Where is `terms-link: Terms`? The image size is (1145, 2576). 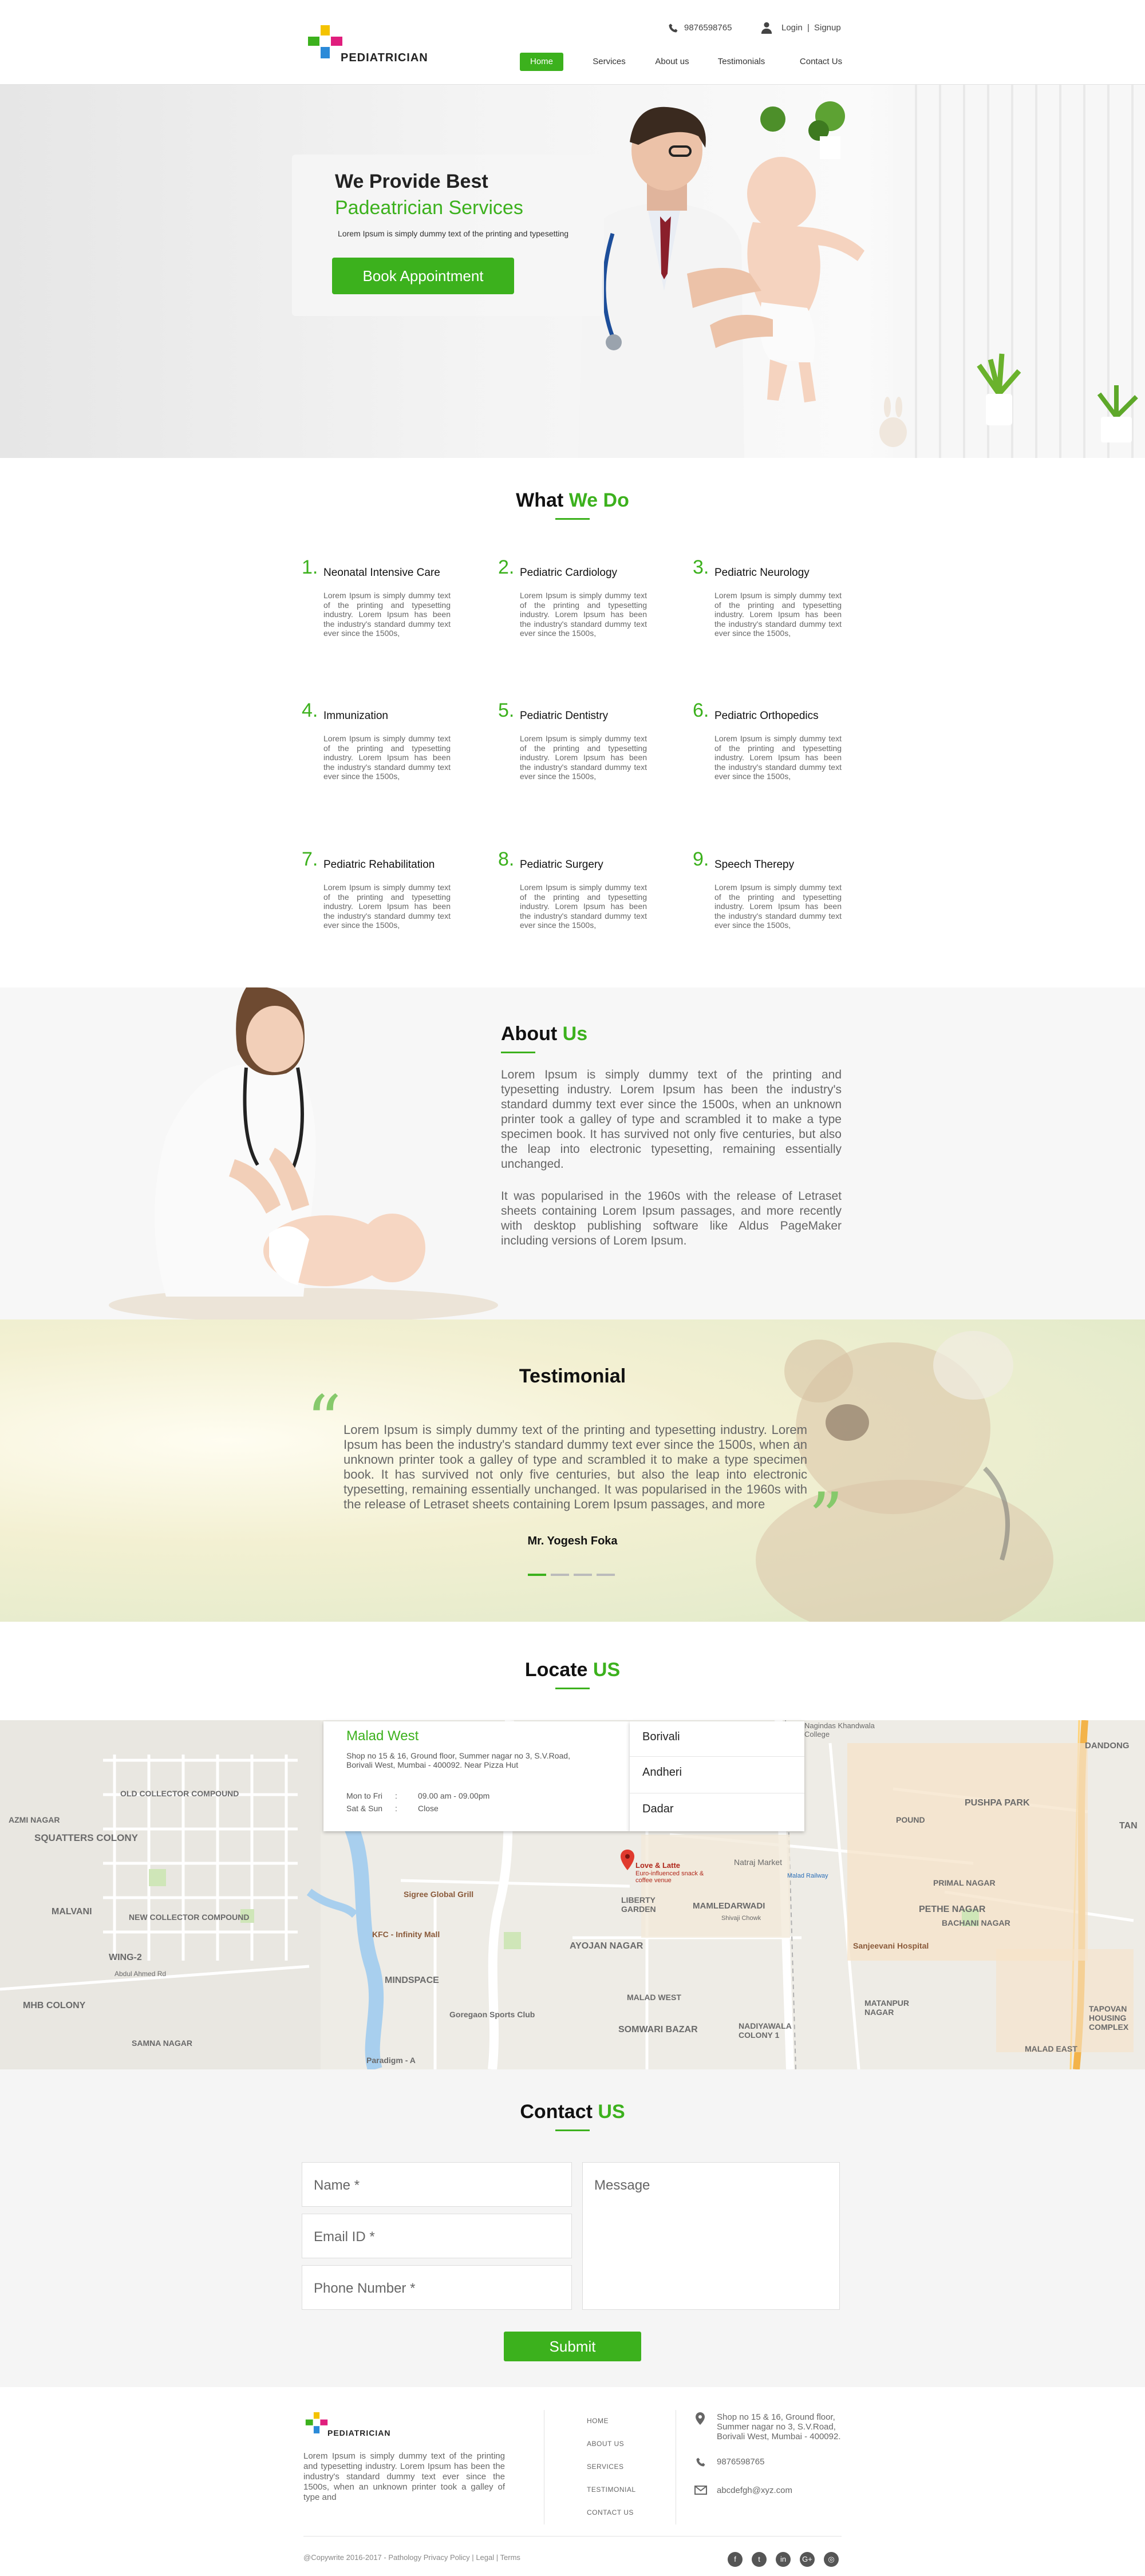 terms-link: Terms is located at coordinates (510, 2557).